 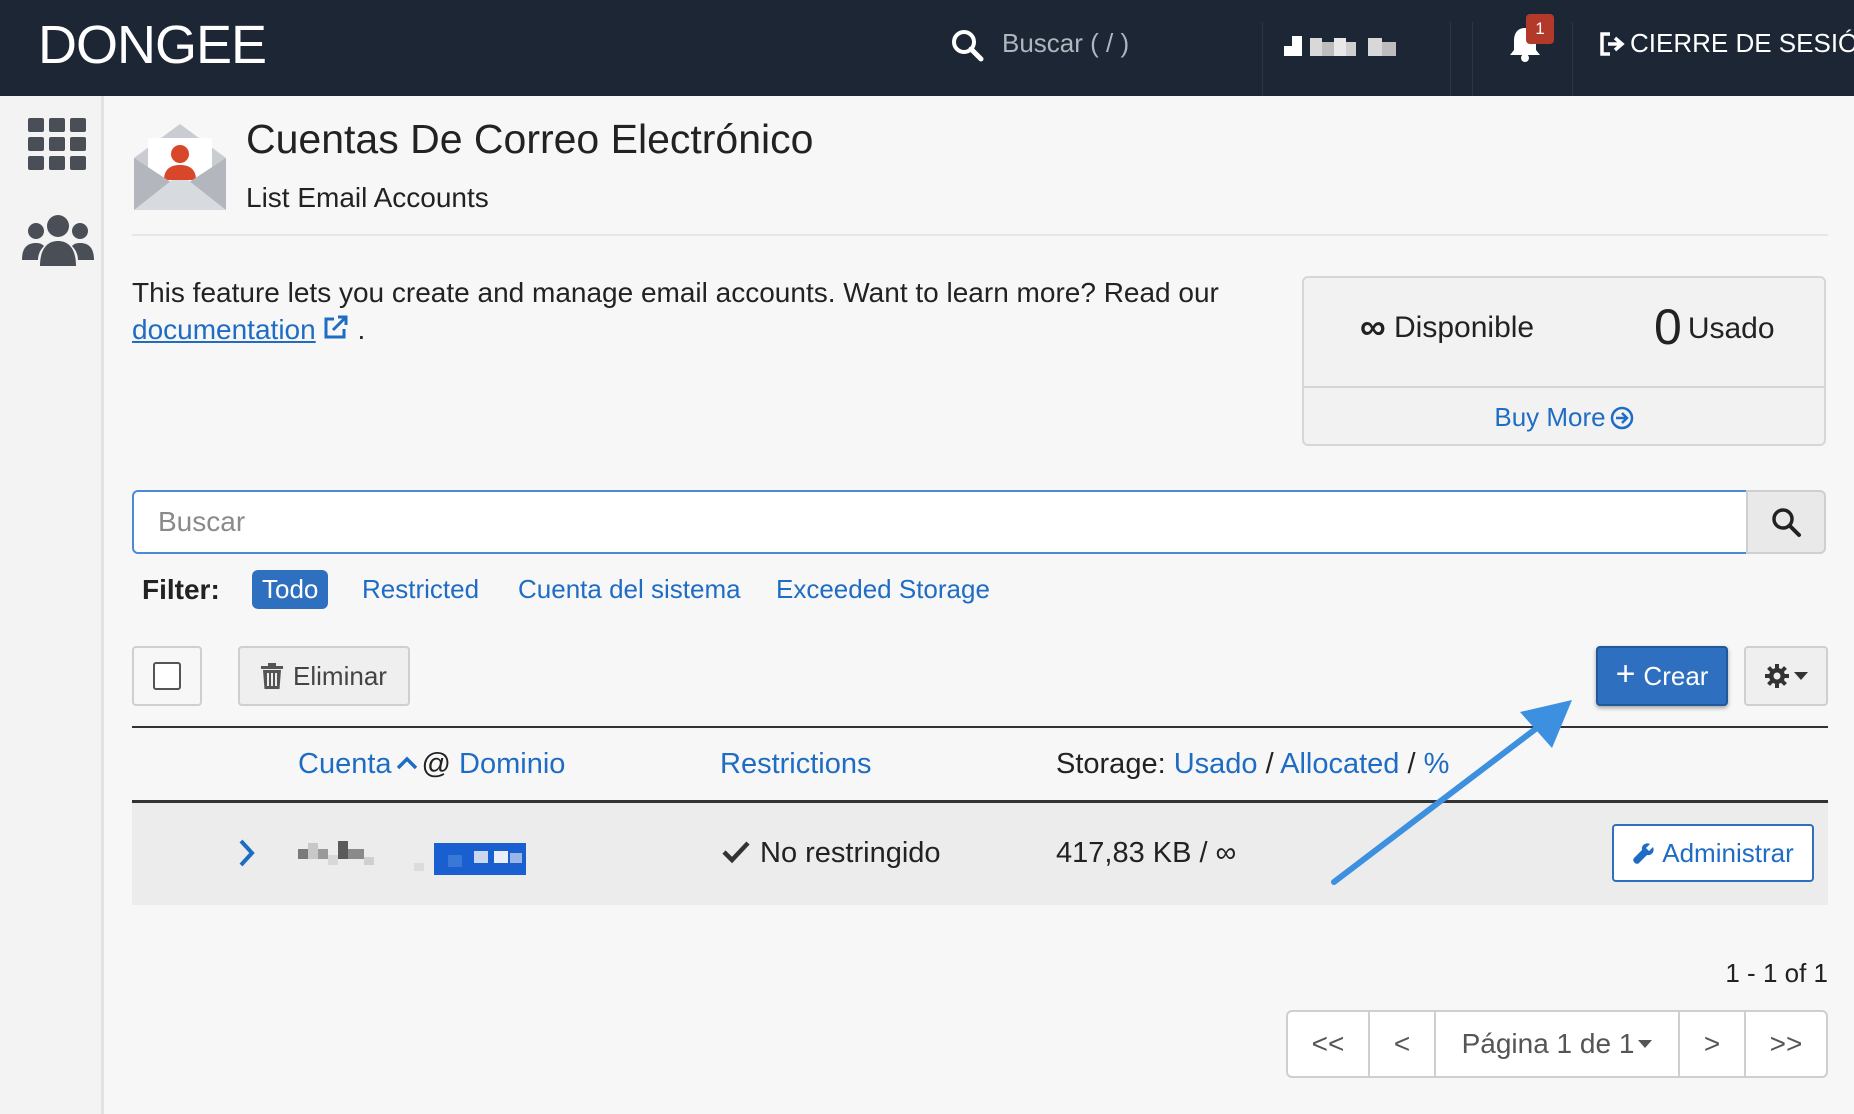 I want to click on filter-exceeded-storage: Exceeded Storage, so click(x=883, y=589).